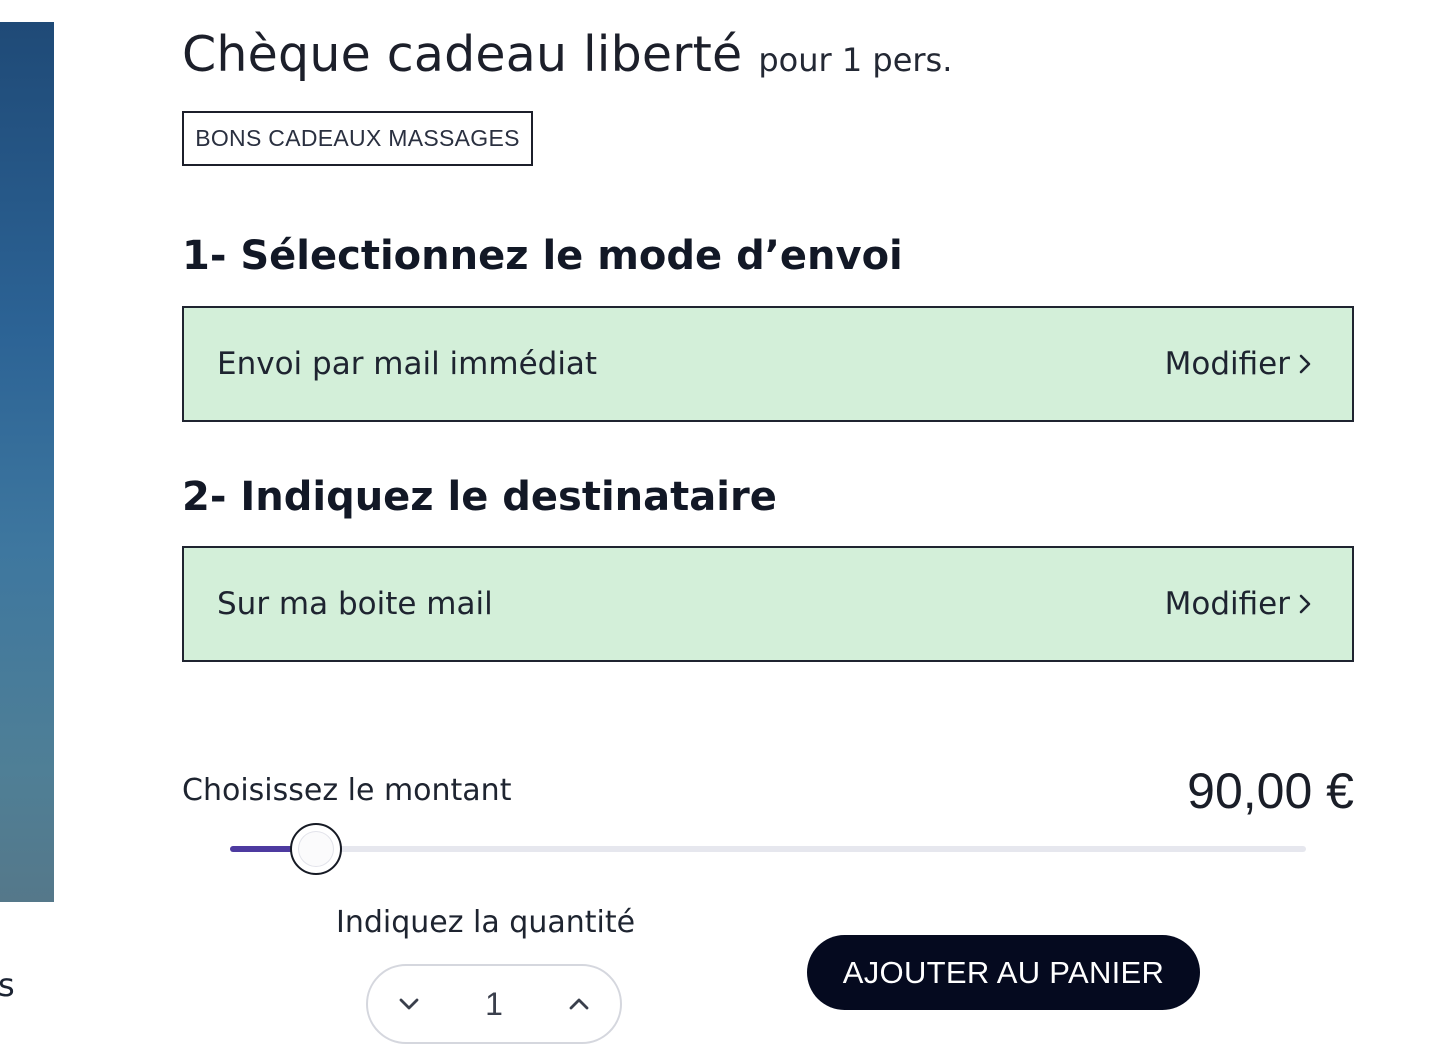 This screenshot has height=1052, width=1450. Describe the element at coordinates (768, 604) in the screenshot. I see `recipient-box: Sur ma boite mail Modifier` at that location.